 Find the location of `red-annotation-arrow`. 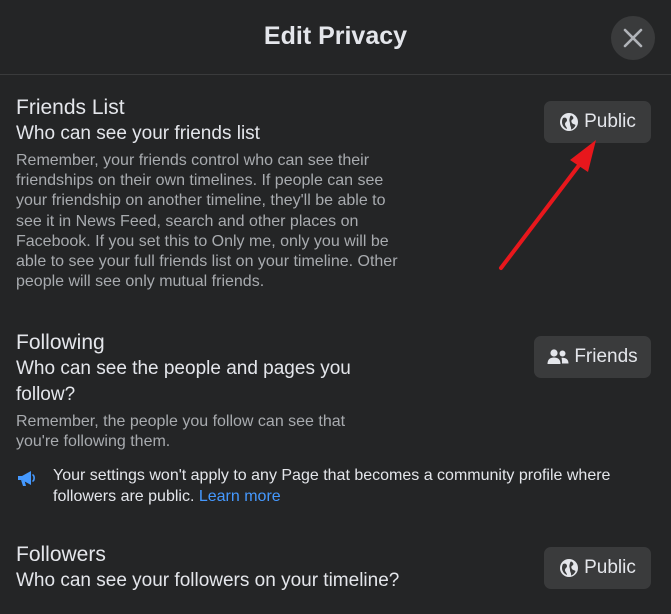

red-annotation-arrow is located at coordinates (547, 205).